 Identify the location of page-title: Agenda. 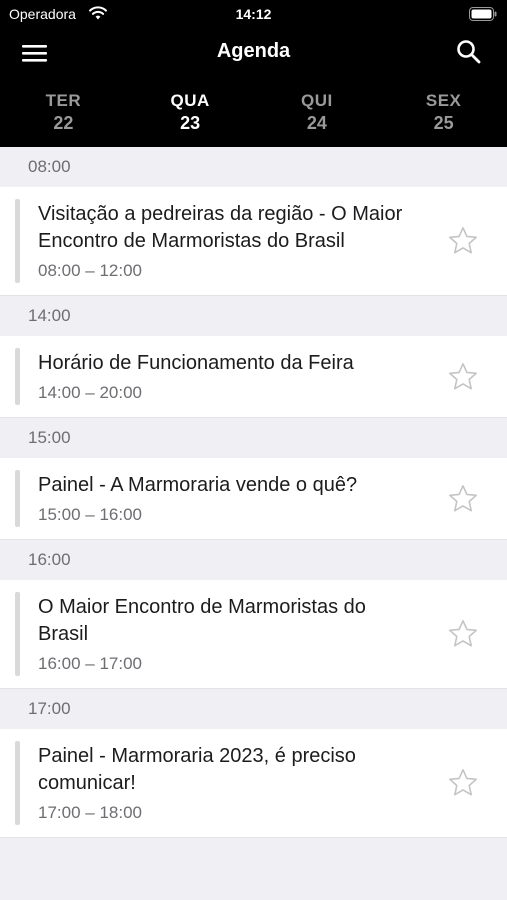
(253, 51).